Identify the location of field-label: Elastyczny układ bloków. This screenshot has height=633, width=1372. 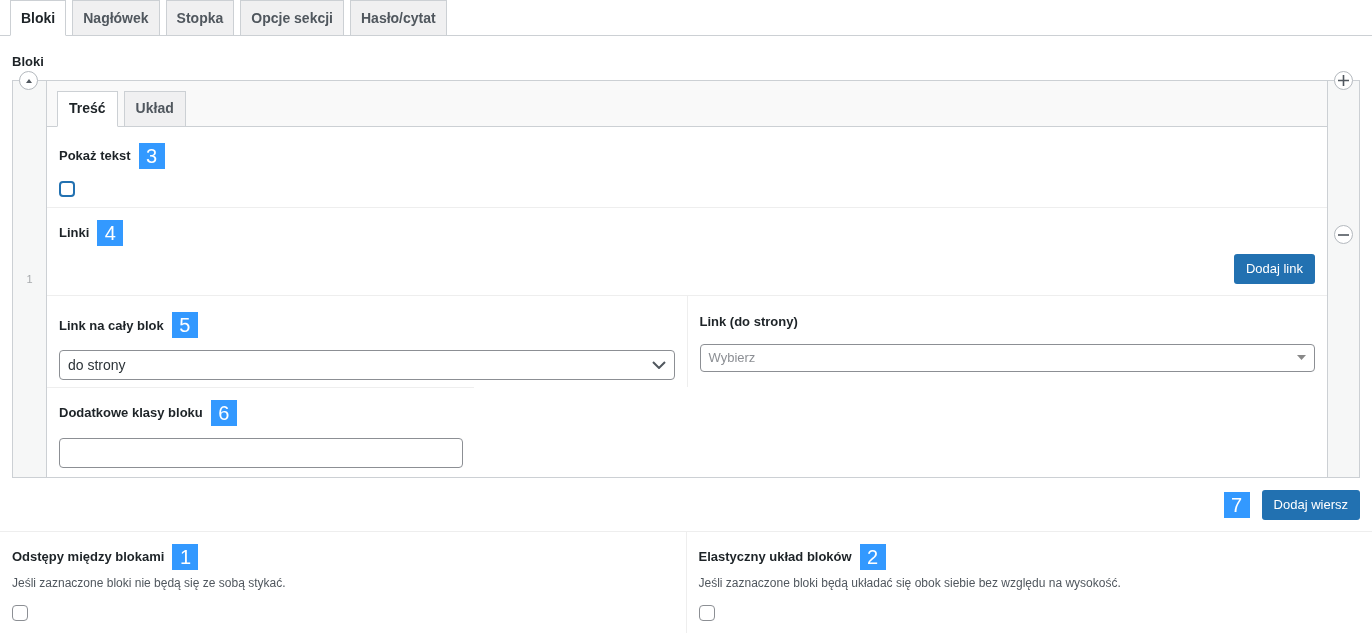
(775, 557).